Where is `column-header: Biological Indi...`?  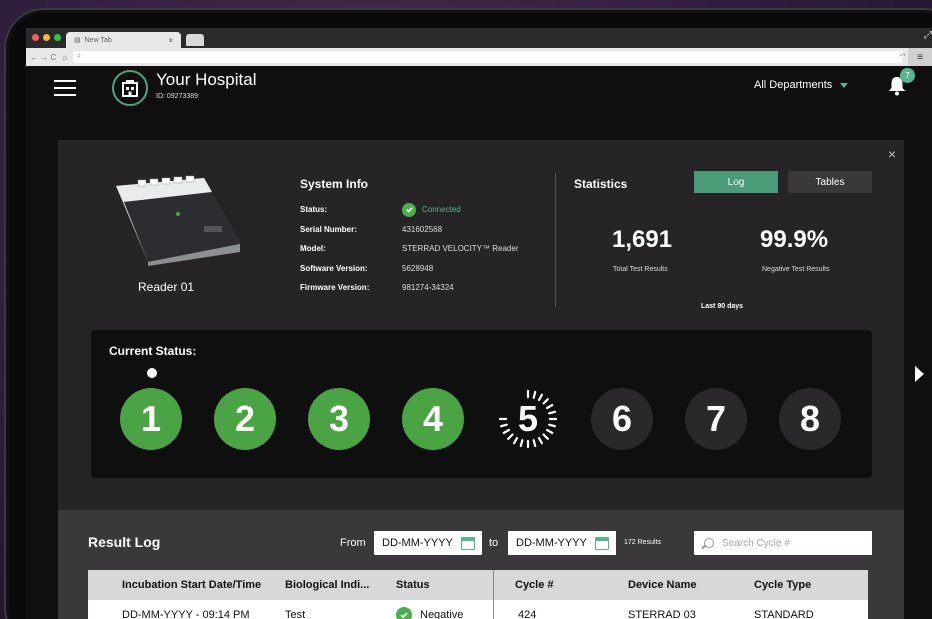
column-header: Biological Indi... is located at coordinates (327, 585).